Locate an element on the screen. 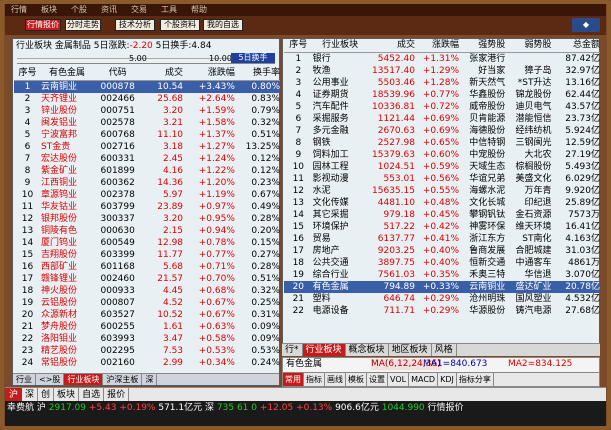 The height and width of the screenshot is (430, 611). sector-row: 11 影视动漫 553.01 +0.56% 华谊兄弟 美盛文化 6.029亿 is located at coordinates (442, 179).